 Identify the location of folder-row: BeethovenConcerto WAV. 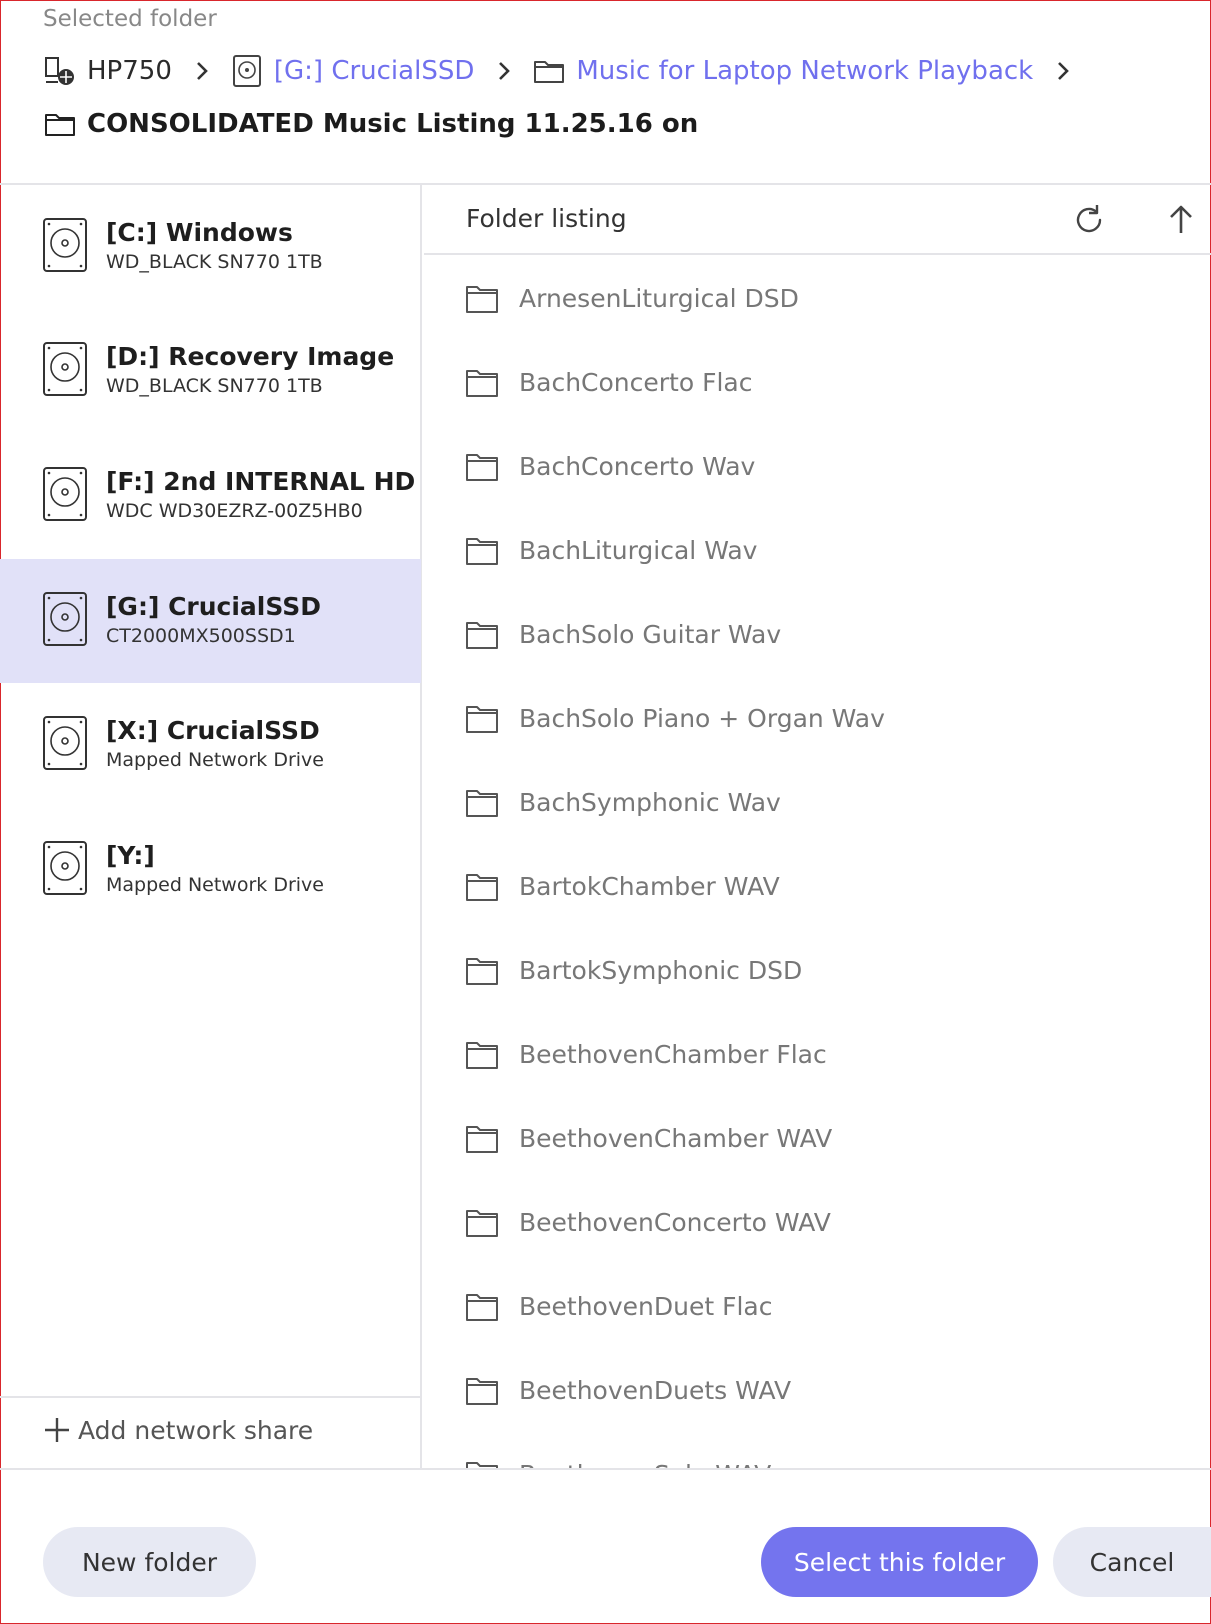
(817, 1223).